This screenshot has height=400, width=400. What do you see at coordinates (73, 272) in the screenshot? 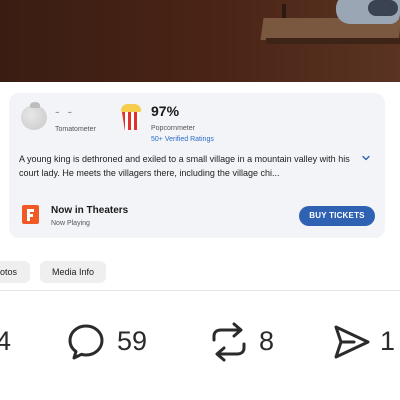
I see `tab-media-info: Media Info` at bounding box center [73, 272].